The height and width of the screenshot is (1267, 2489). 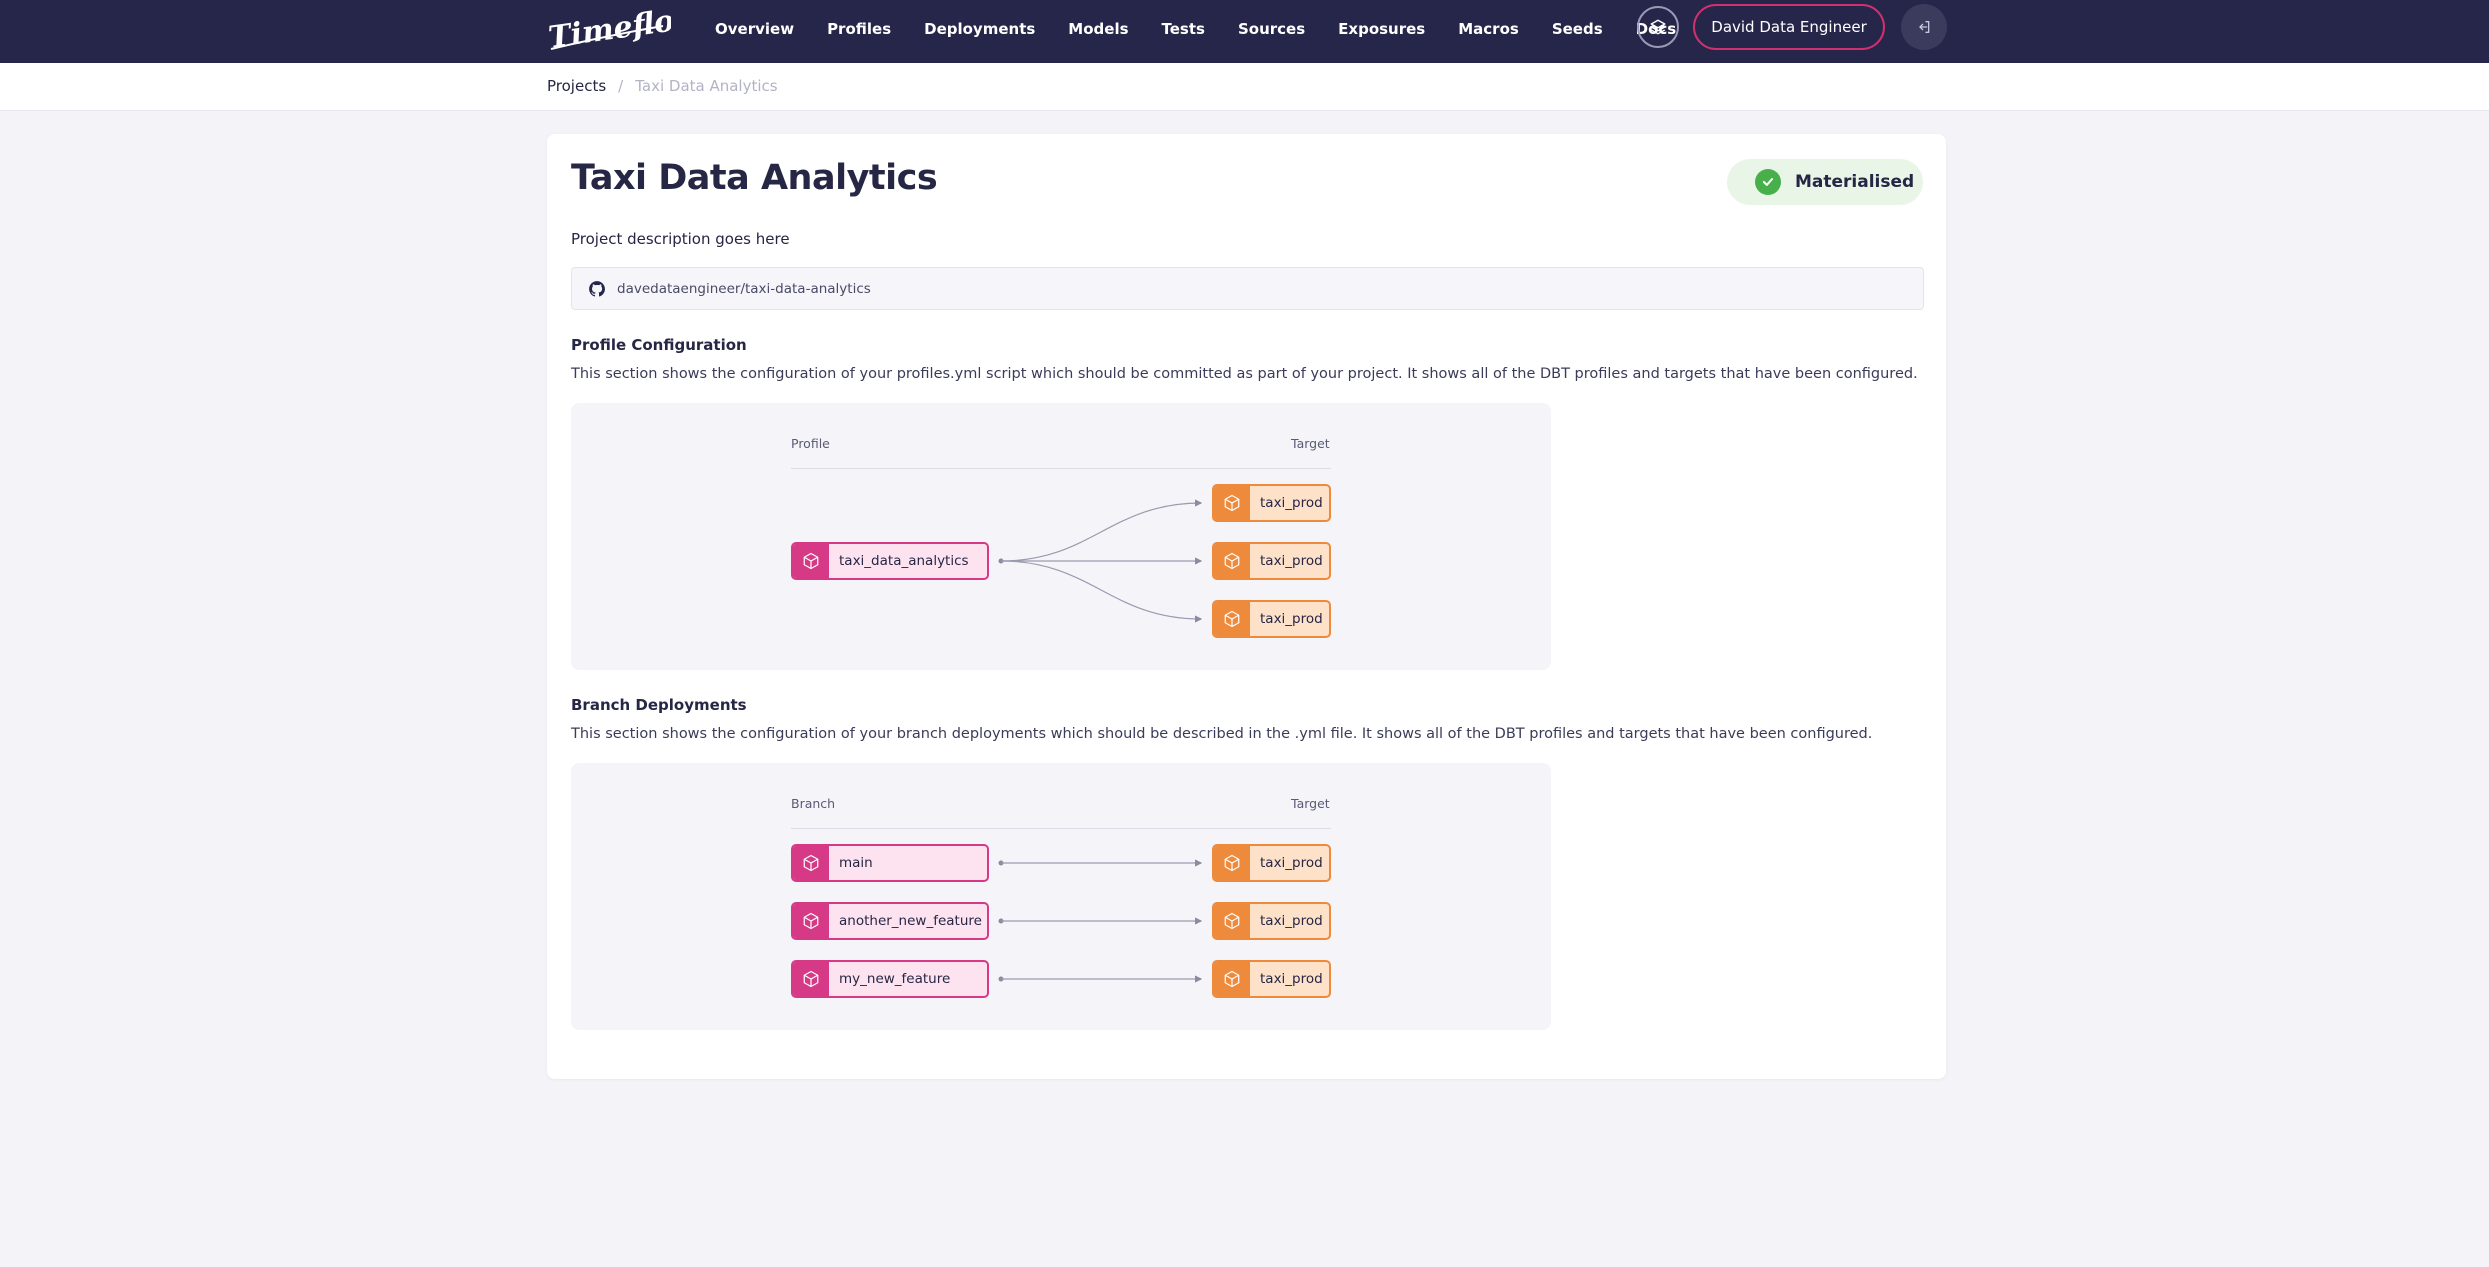 What do you see at coordinates (706, 86) in the screenshot?
I see `breadcrumb-current: Taxi Data Analytics` at bounding box center [706, 86].